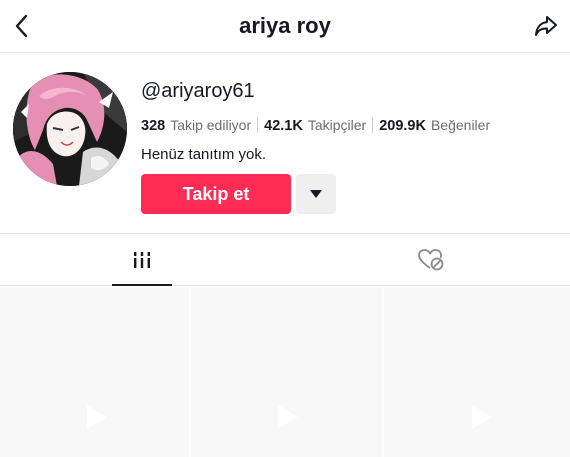 This screenshot has width=570, height=457. I want to click on tab-videos, so click(142, 260).